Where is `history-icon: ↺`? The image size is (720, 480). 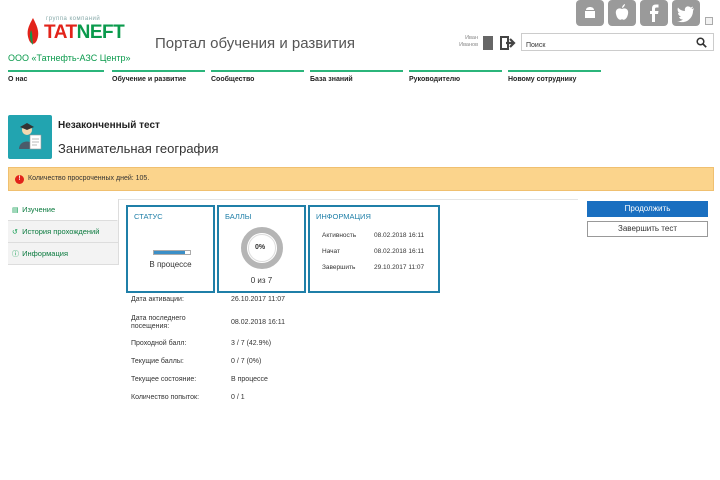 history-icon: ↺ is located at coordinates (15, 232).